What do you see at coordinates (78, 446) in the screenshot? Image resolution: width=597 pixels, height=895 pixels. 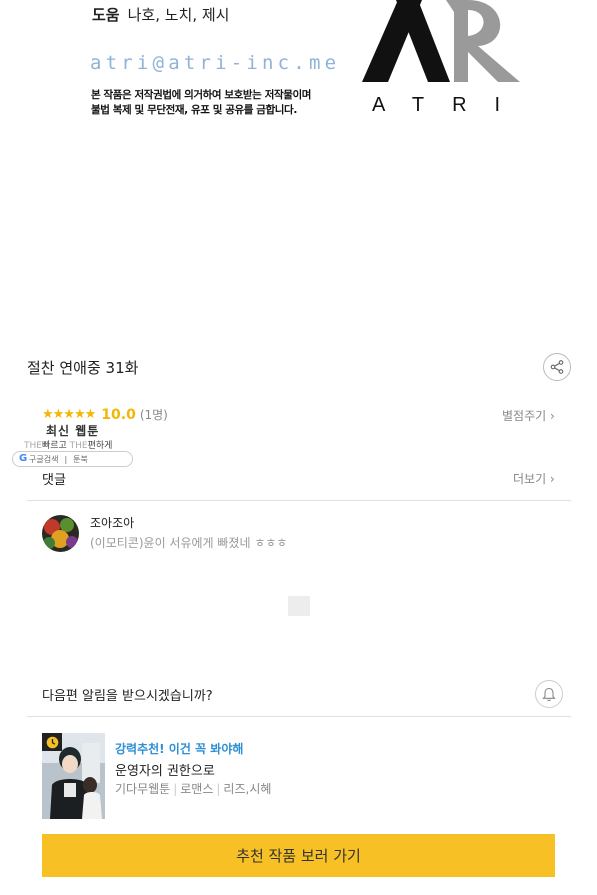 I see `ad-sub-ghost-right: THE` at bounding box center [78, 446].